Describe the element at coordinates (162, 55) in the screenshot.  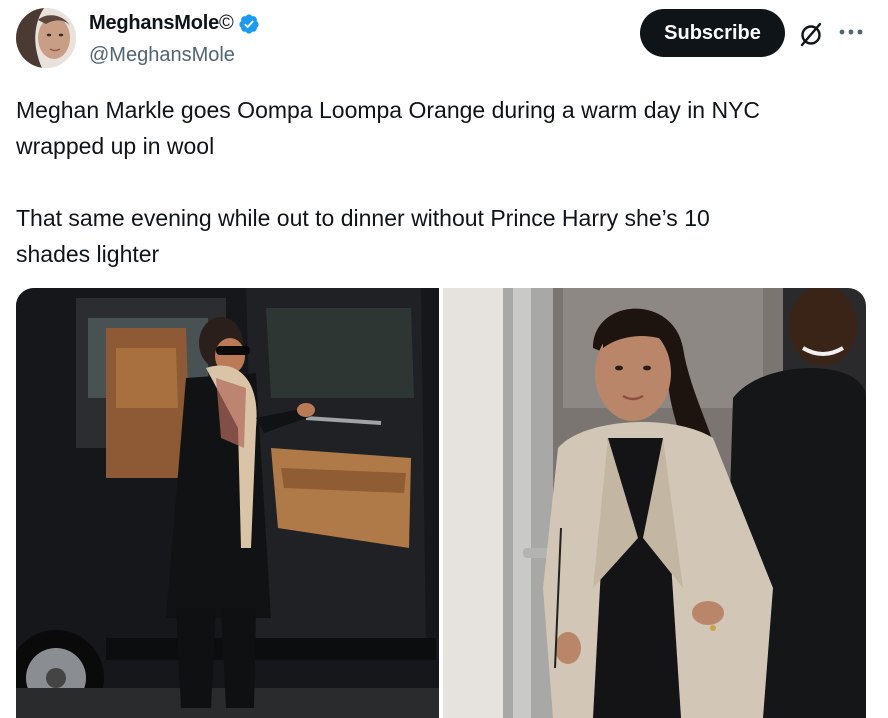
I see `author-handle: @MeghansMole` at that location.